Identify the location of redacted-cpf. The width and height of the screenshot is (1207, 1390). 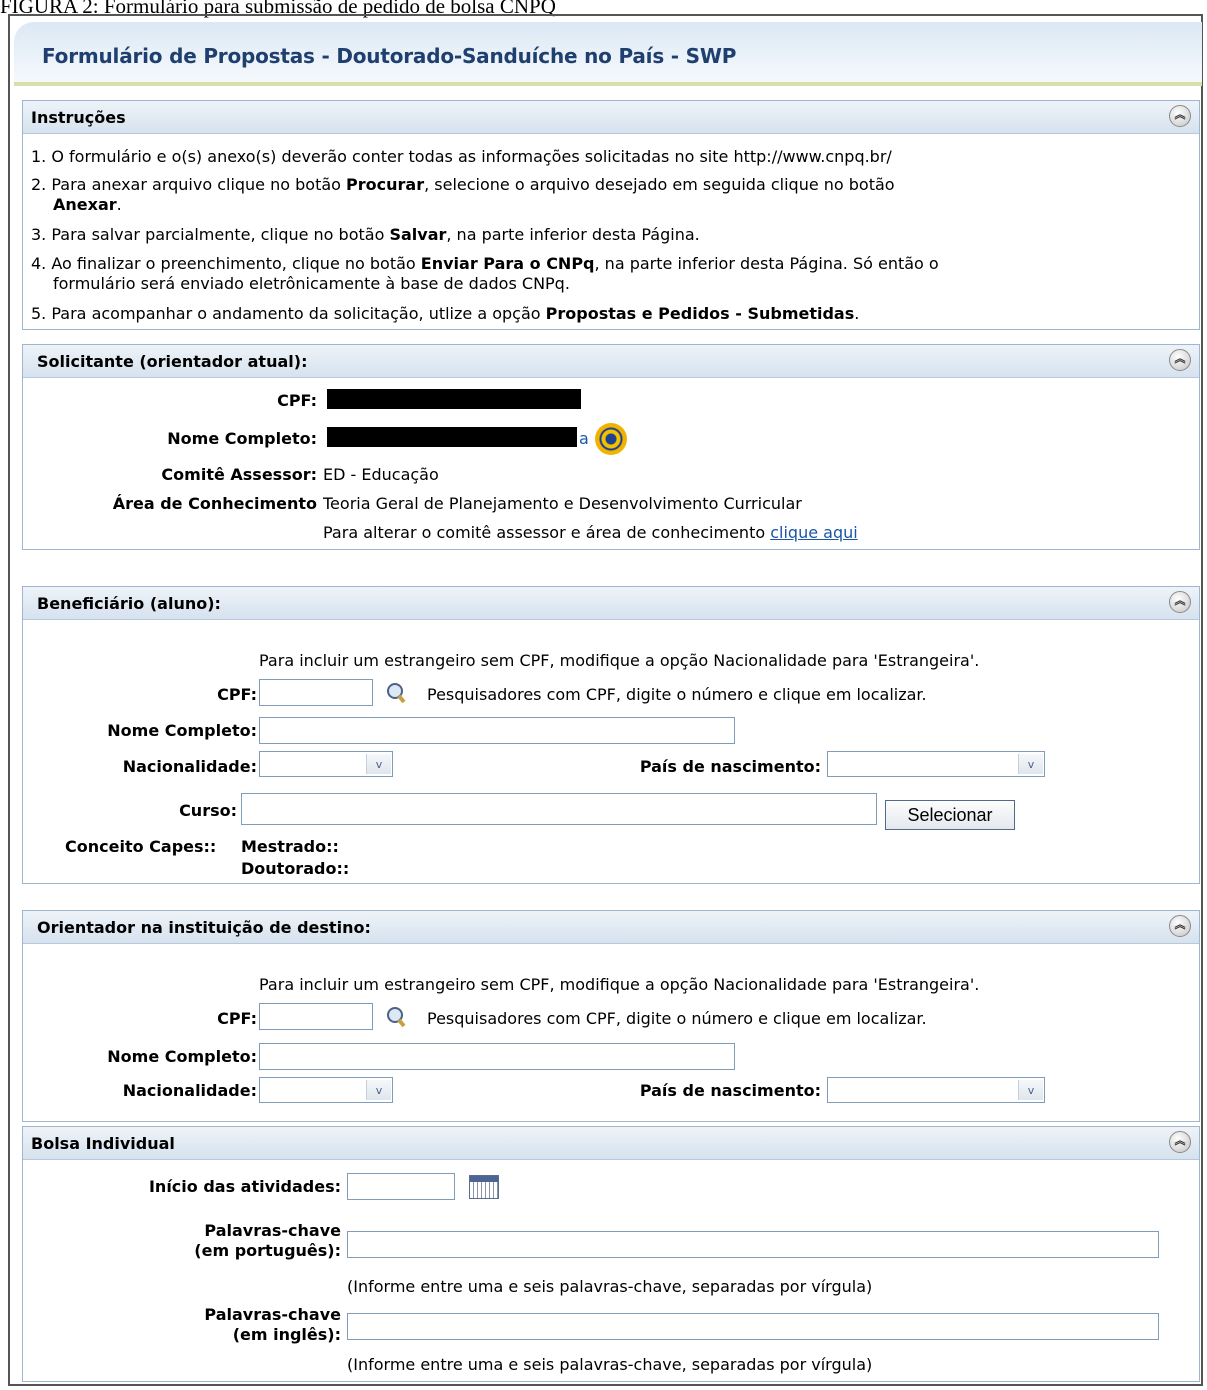
(454, 399).